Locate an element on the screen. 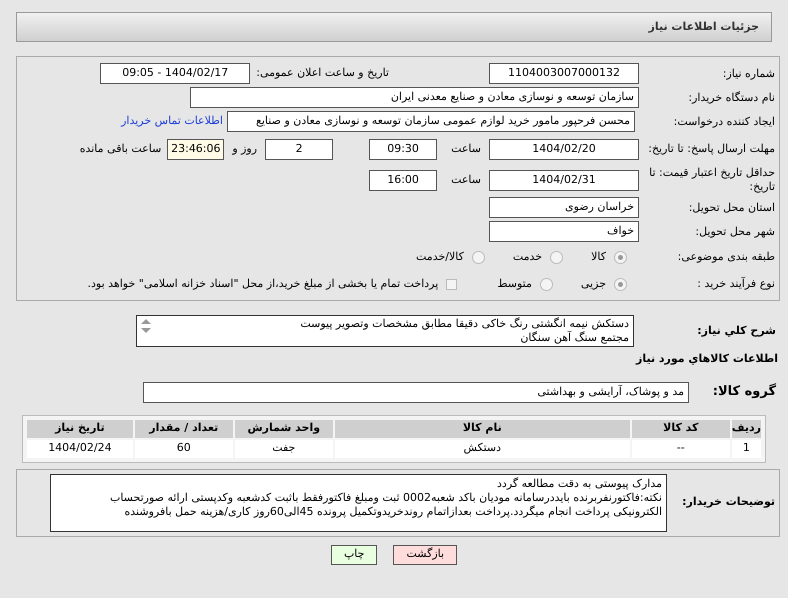  radio-label: کالا is located at coordinates (598, 256).